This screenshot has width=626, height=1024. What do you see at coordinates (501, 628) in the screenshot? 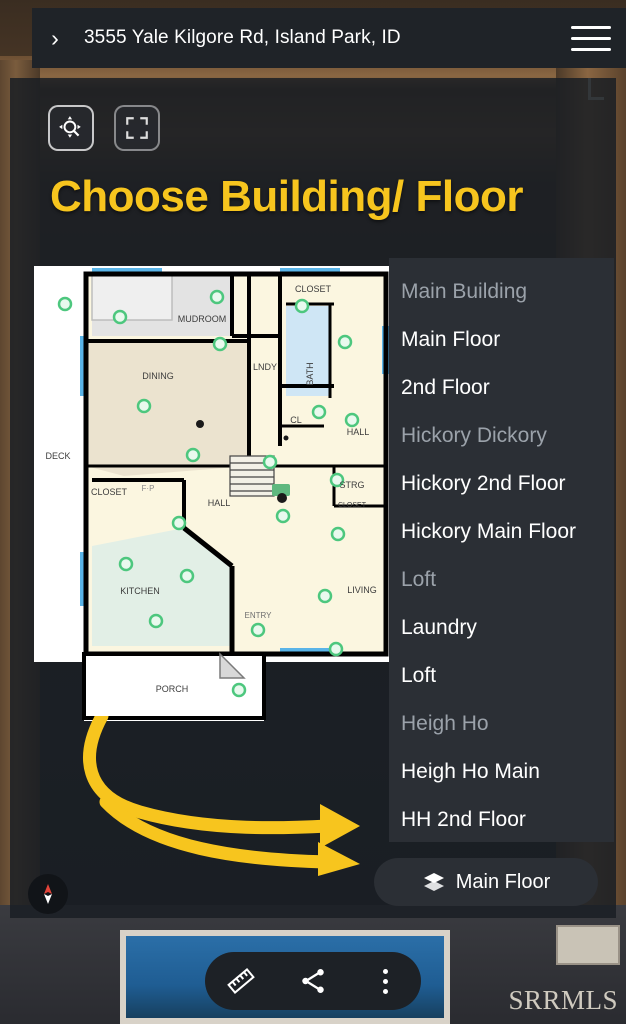
I see `dropdown-item: Laundry` at bounding box center [501, 628].